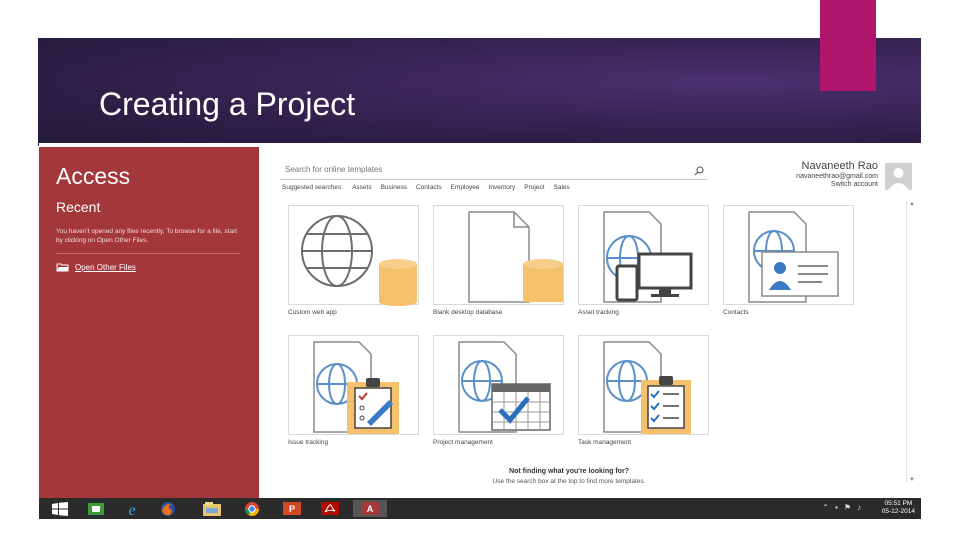  What do you see at coordinates (308, 442) in the screenshot?
I see `template-label: Issue tracking` at bounding box center [308, 442].